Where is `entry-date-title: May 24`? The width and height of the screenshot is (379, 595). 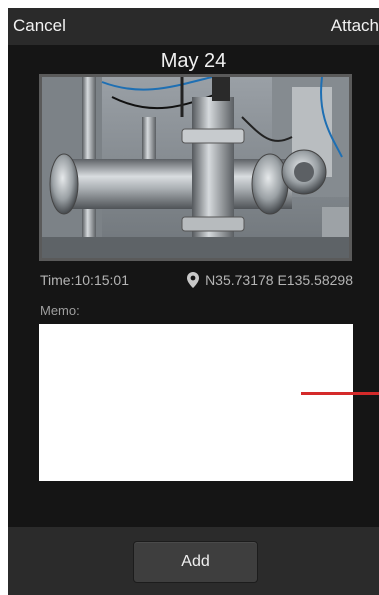
entry-date-title: May 24 is located at coordinates (193, 61).